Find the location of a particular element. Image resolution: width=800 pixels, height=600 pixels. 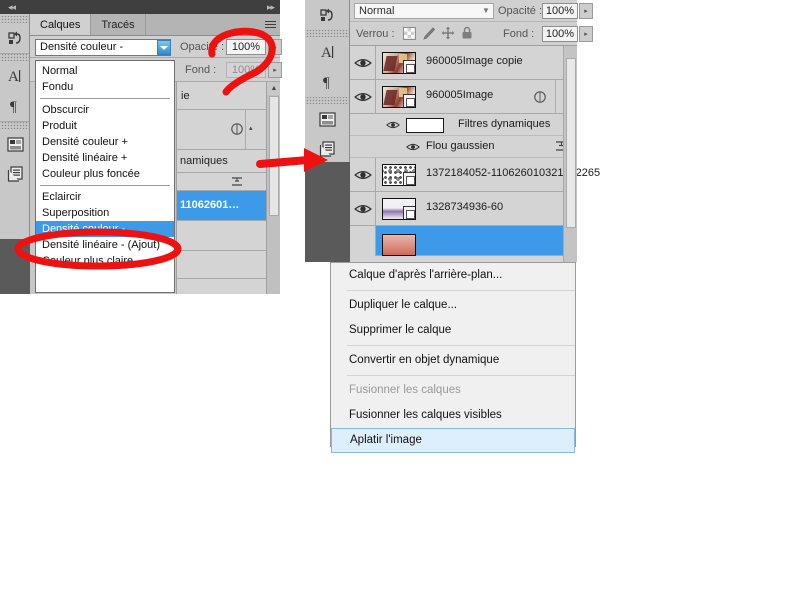

blend-mode-select: Normal is located at coordinates (424, 11).